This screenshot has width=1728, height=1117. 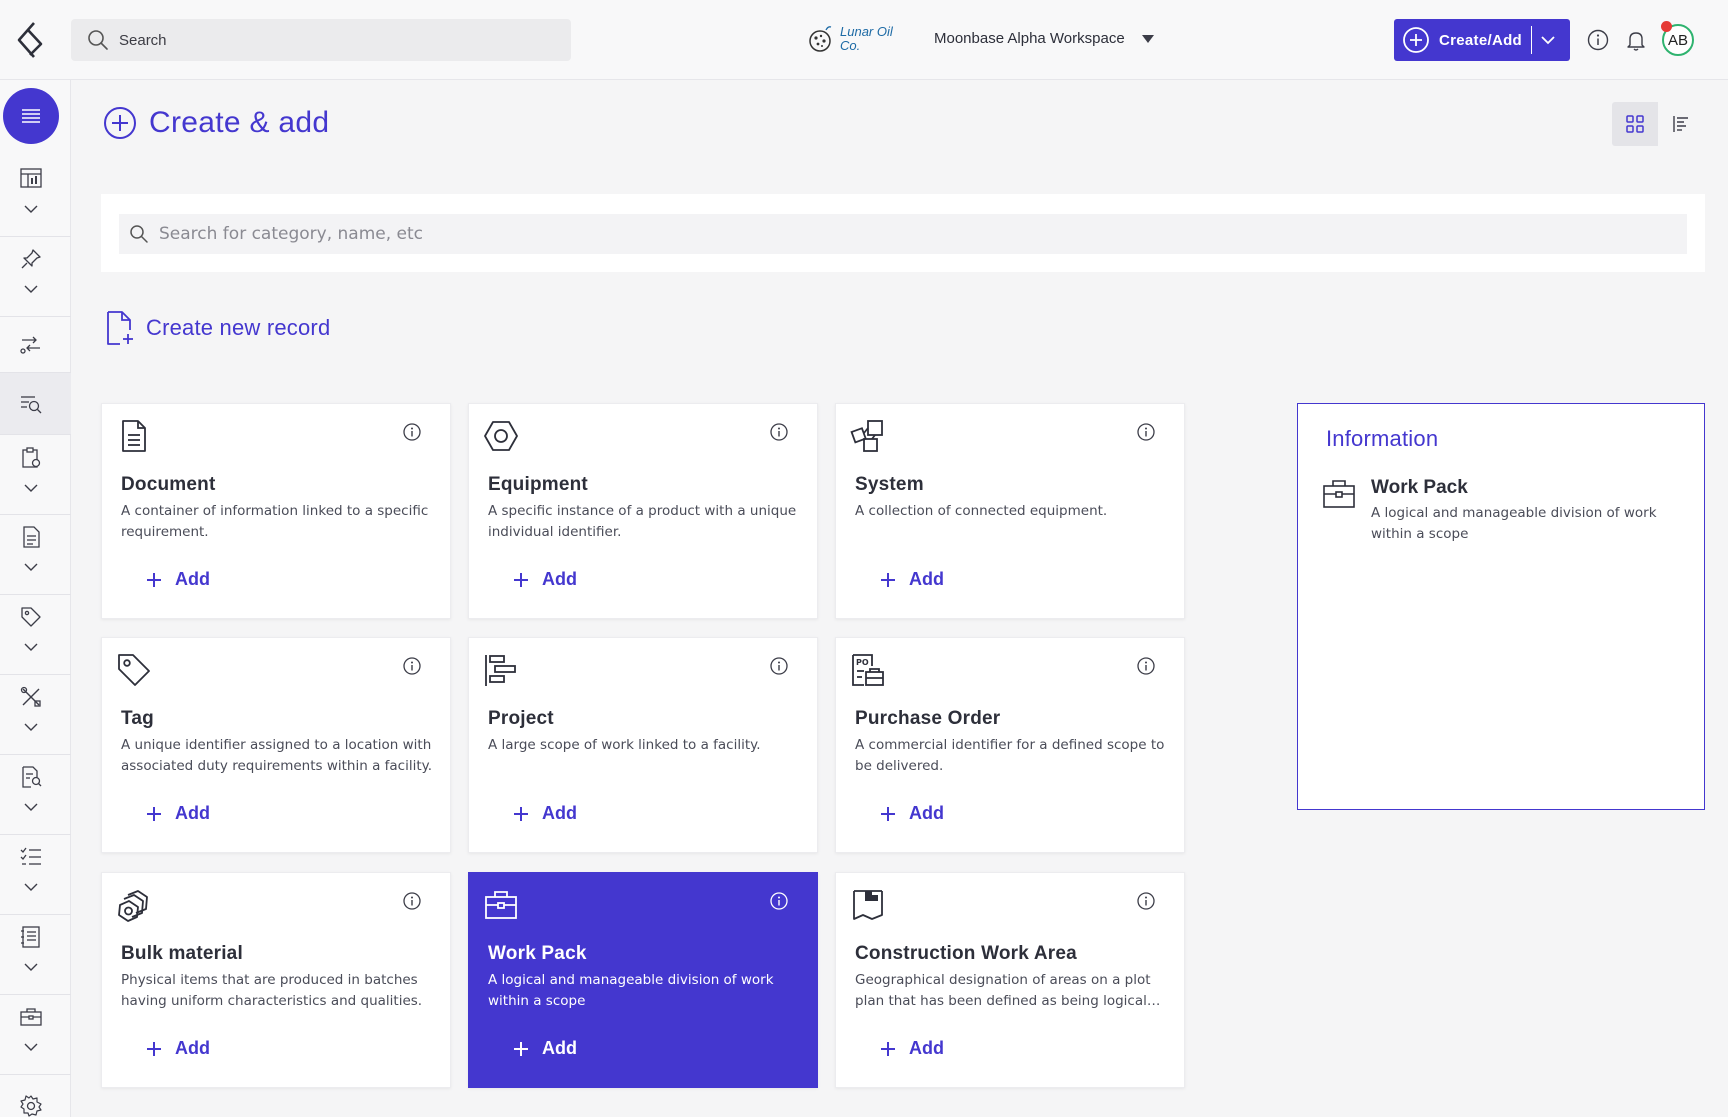 What do you see at coordinates (31, 116) in the screenshot?
I see `main-menu-button` at bounding box center [31, 116].